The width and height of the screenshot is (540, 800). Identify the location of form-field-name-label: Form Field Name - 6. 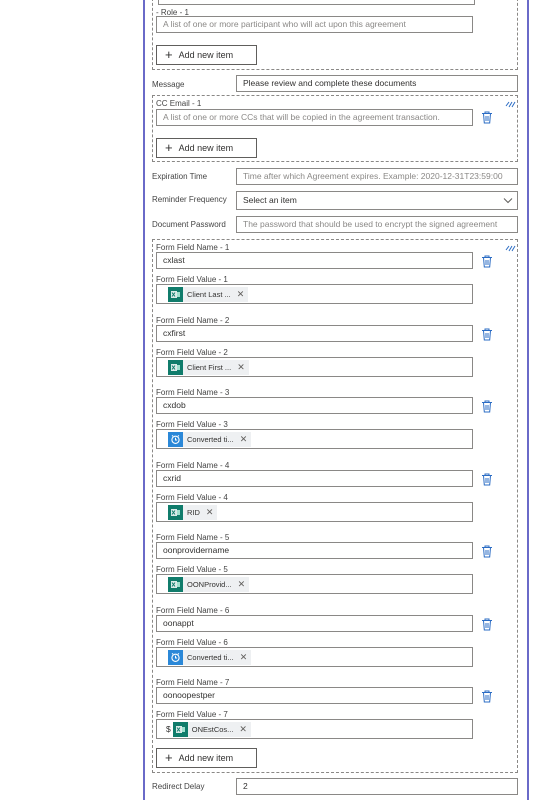
(193, 610).